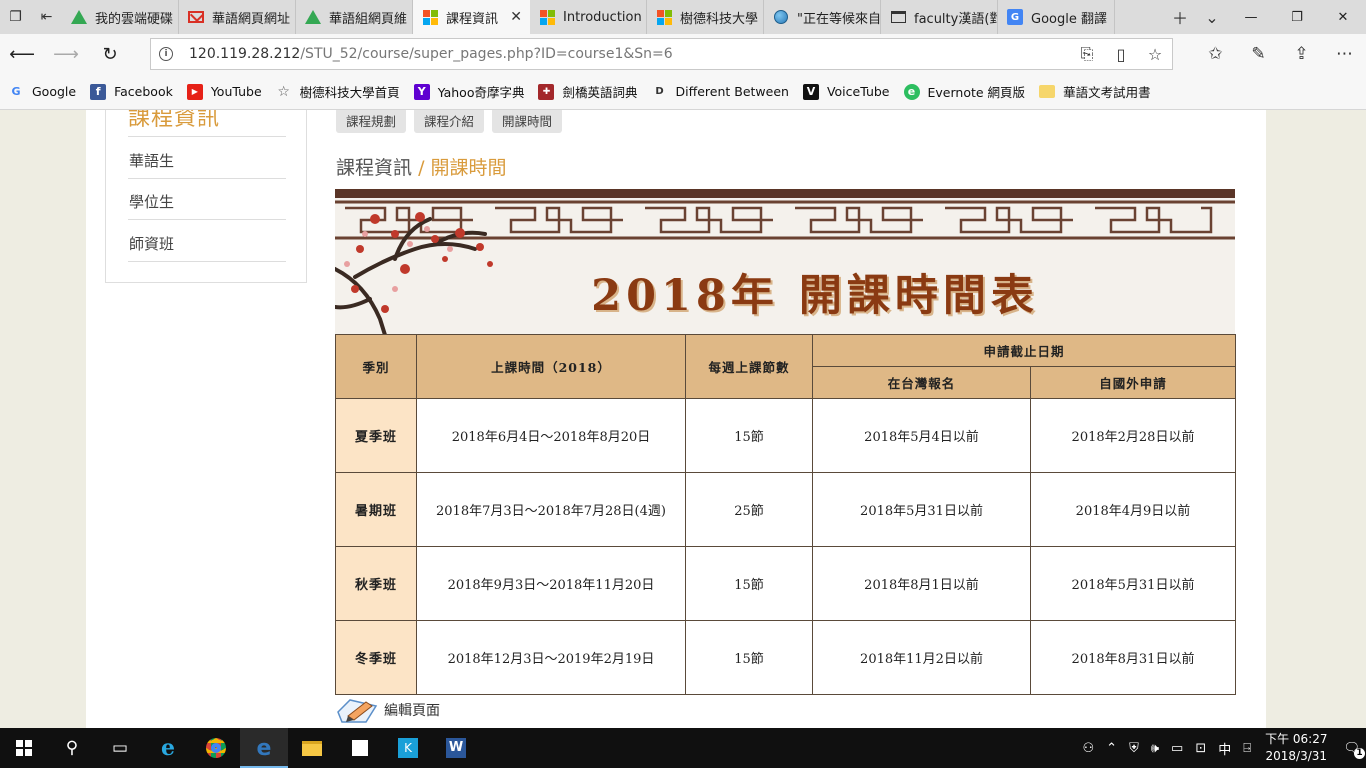 The height and width of the screenshot is (768, 1366). What do you see at coordinates (1354, 750) in the screenshot?
I see `action-center-icon: 🗨 1` at bounding box center [1354, 750].